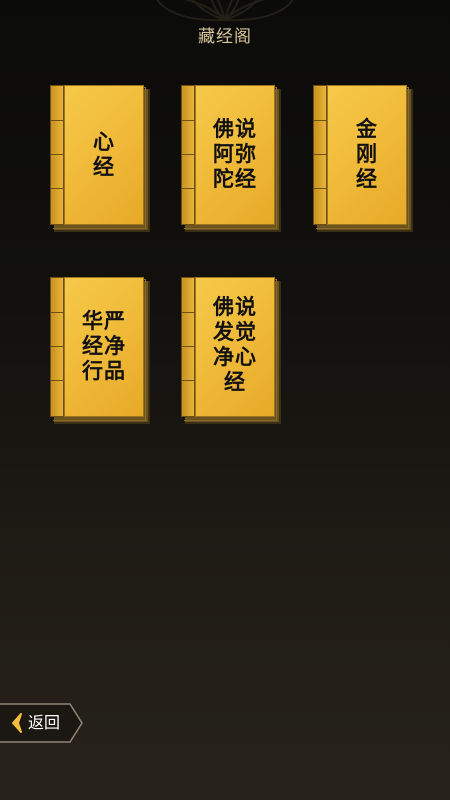  Describe the element at coordinates (104, 321) in the screenshot. I see `book-title-line: 华严` at that location.